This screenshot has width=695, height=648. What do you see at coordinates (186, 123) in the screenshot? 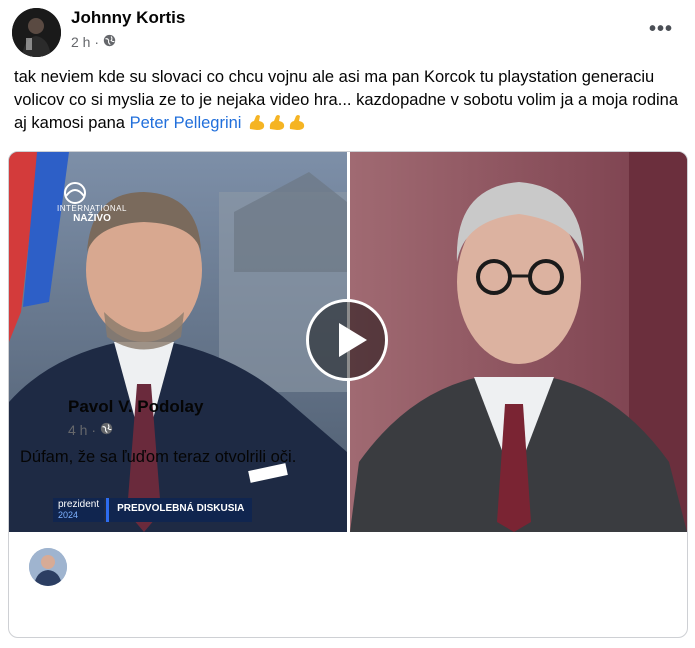
I see `mention-link: Peter Pellegrini` at bounding box center [186, 123].